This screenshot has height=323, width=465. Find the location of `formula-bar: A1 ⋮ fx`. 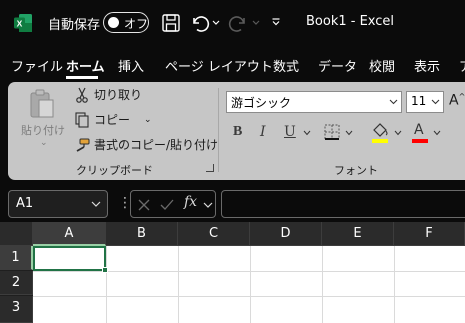

formula-bar: A1 ⋮ fx is located at coordinates (232, 204).